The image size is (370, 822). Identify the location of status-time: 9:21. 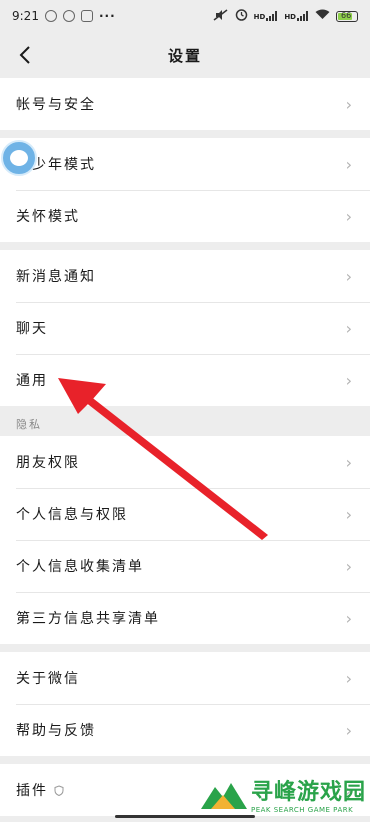
(25, 16).